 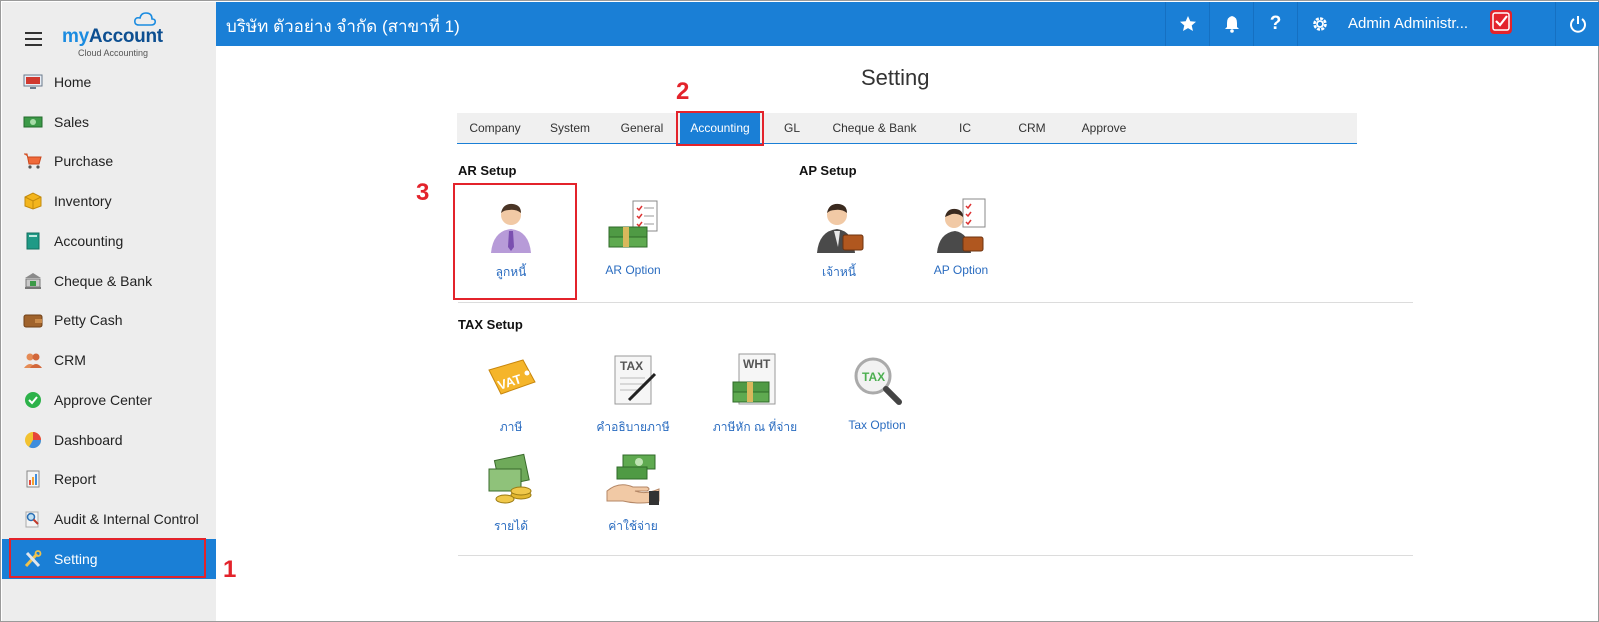 I want to click on sidebar-item-label: Sales, so click(x=72, y=122).